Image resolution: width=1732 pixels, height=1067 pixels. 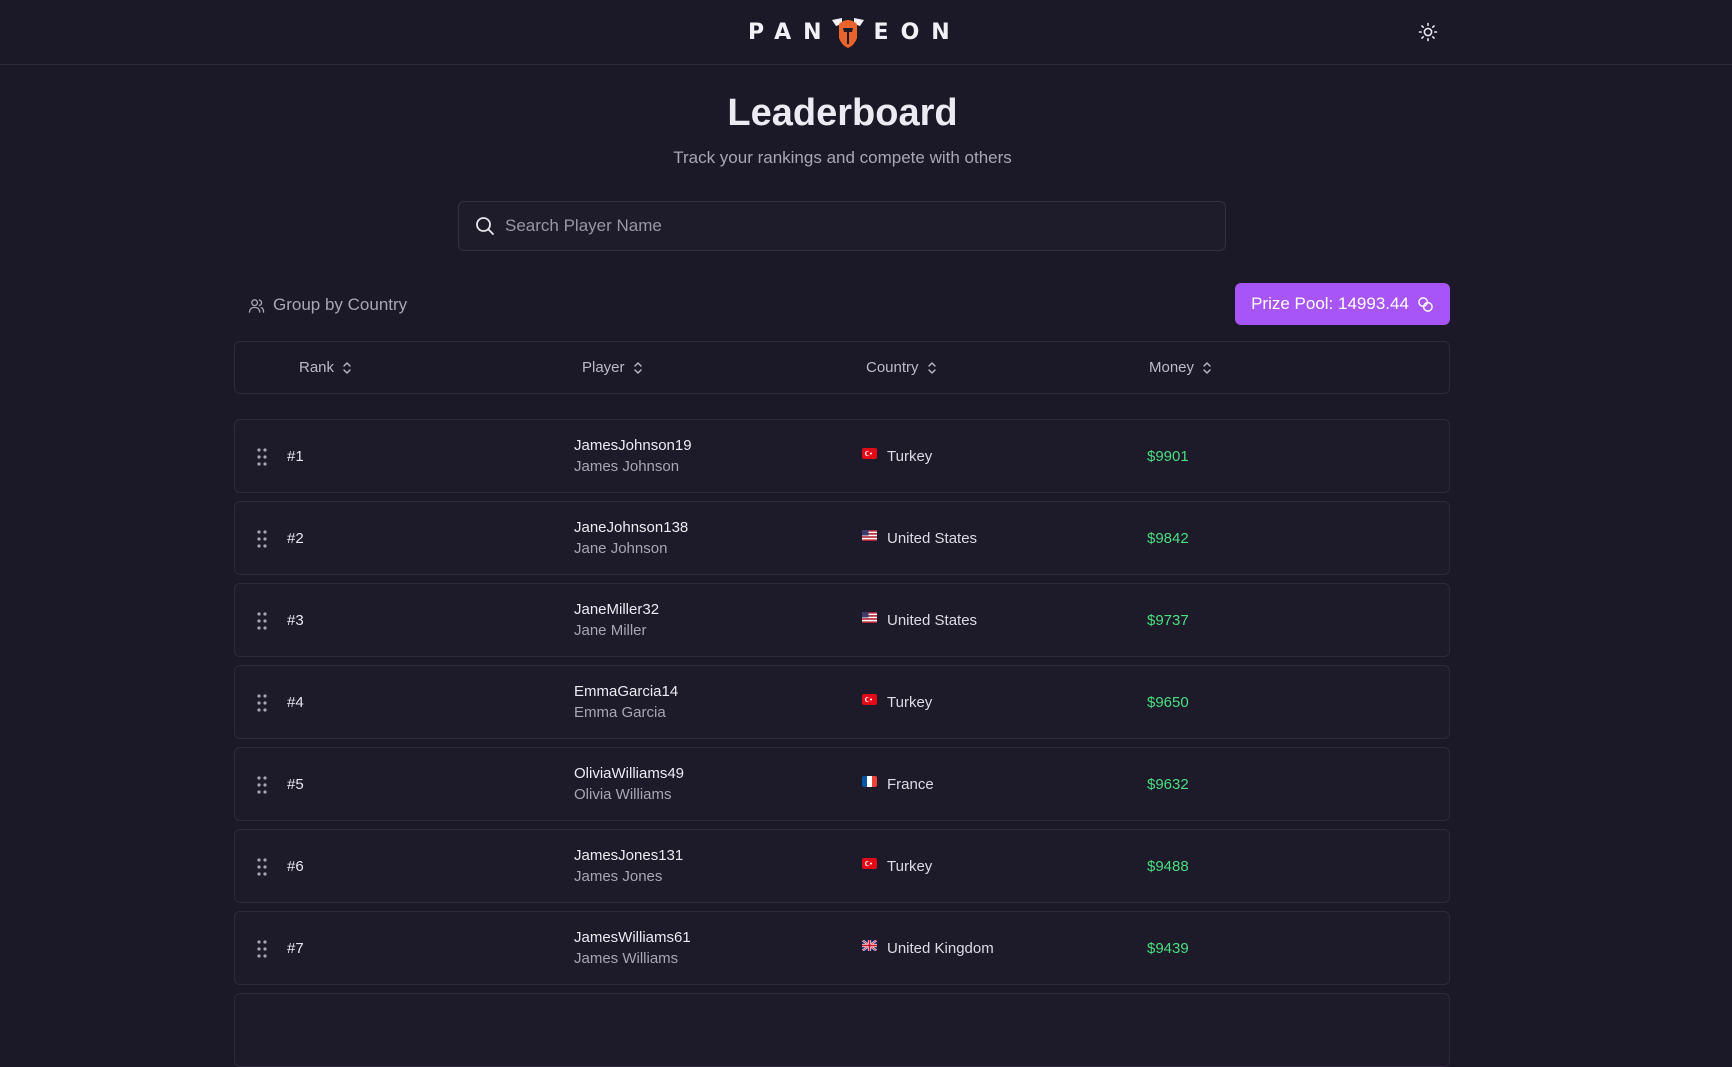 I want to click on page-title: Leaderboard, so click(x=842, y=113).